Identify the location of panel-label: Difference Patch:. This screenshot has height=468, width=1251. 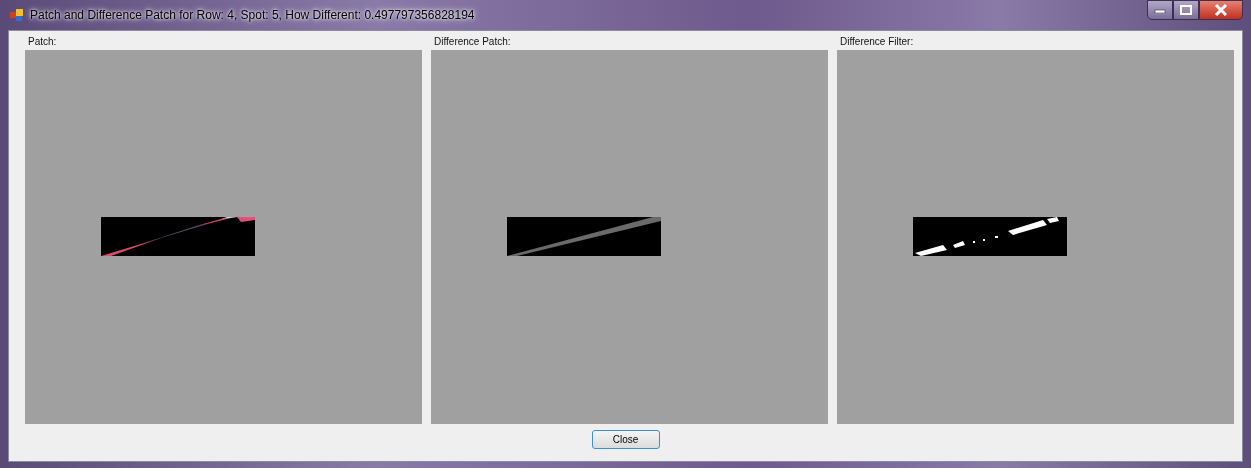
(472, 42).